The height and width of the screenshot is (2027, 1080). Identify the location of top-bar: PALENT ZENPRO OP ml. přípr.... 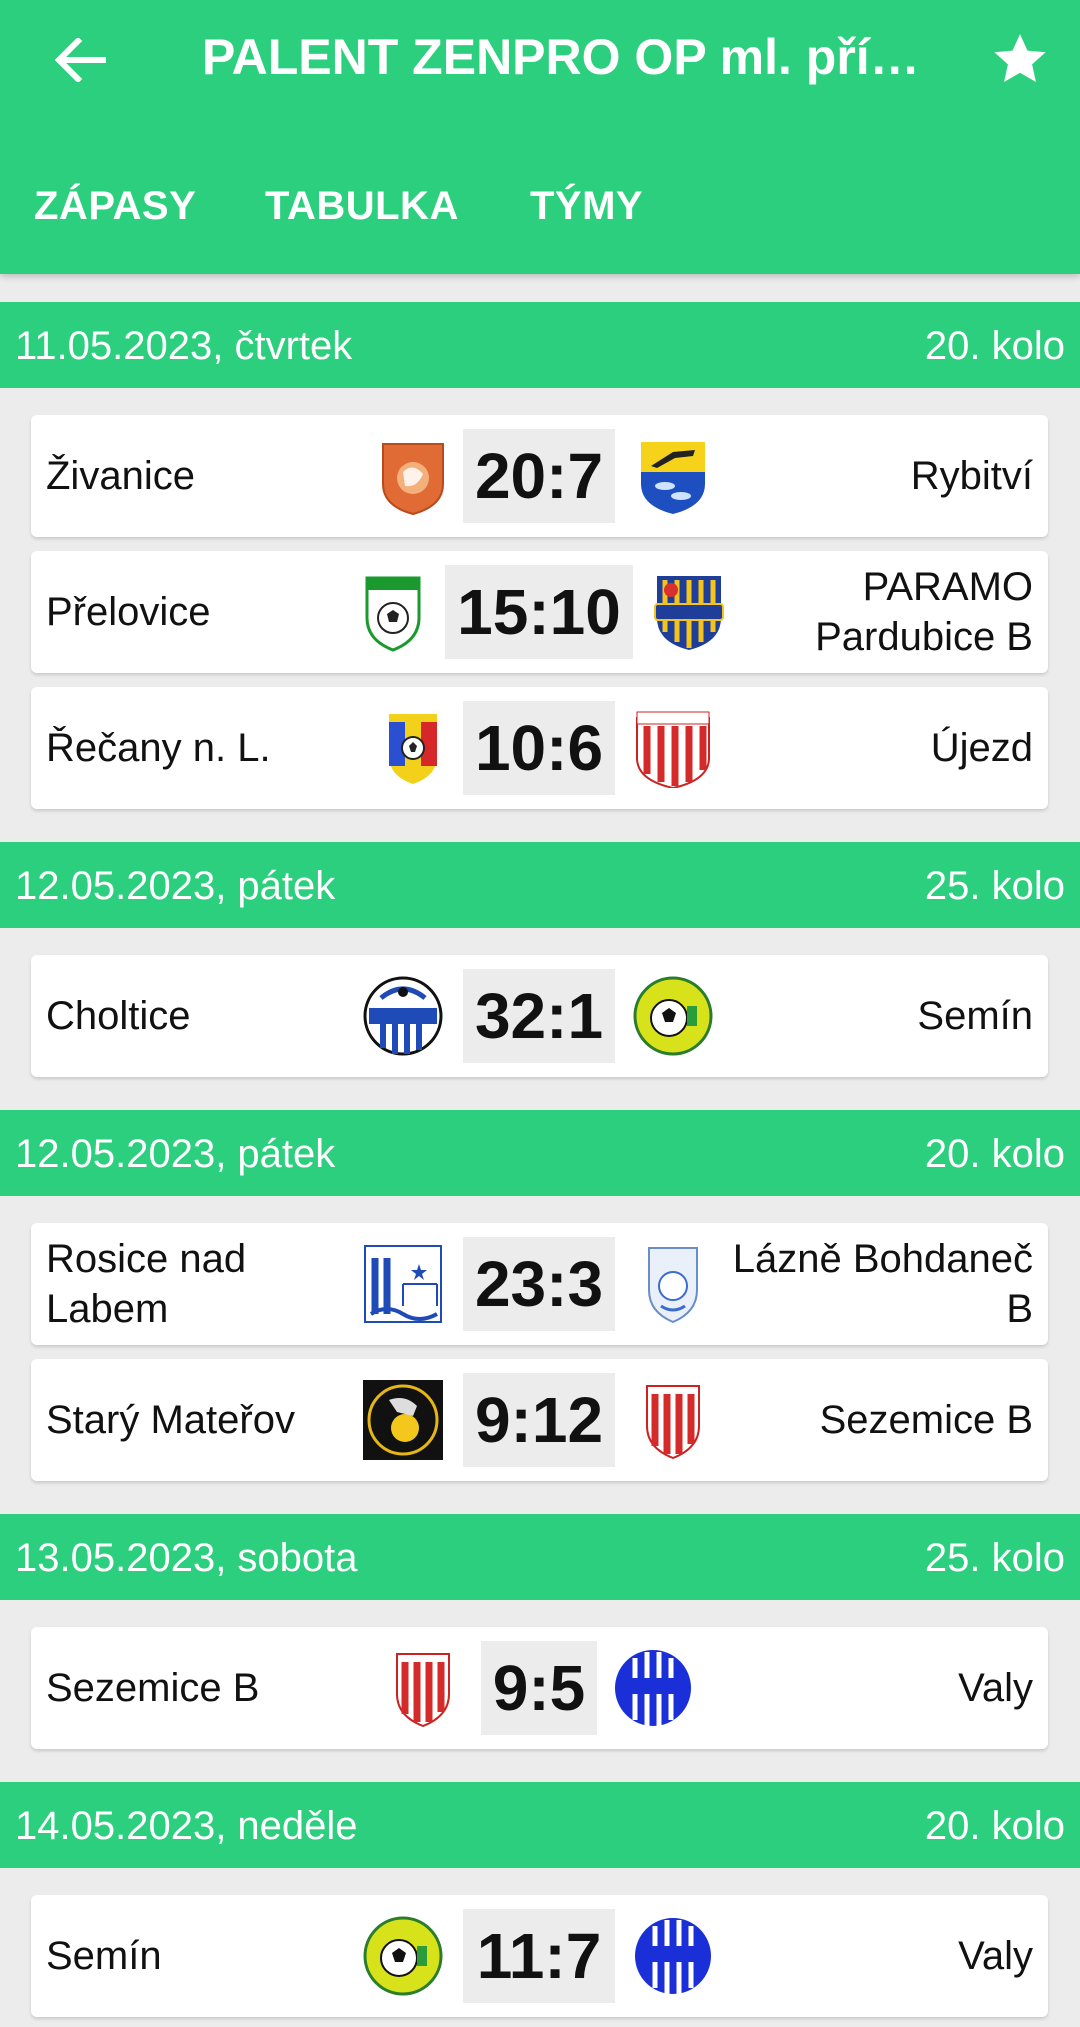
(540, 61).